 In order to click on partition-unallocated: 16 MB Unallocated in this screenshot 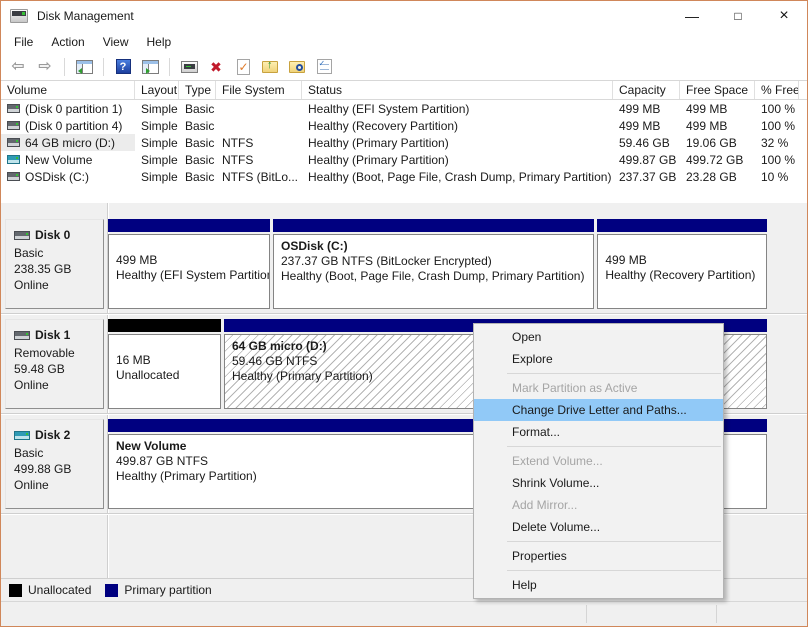, I will do `click(164, 364)`.